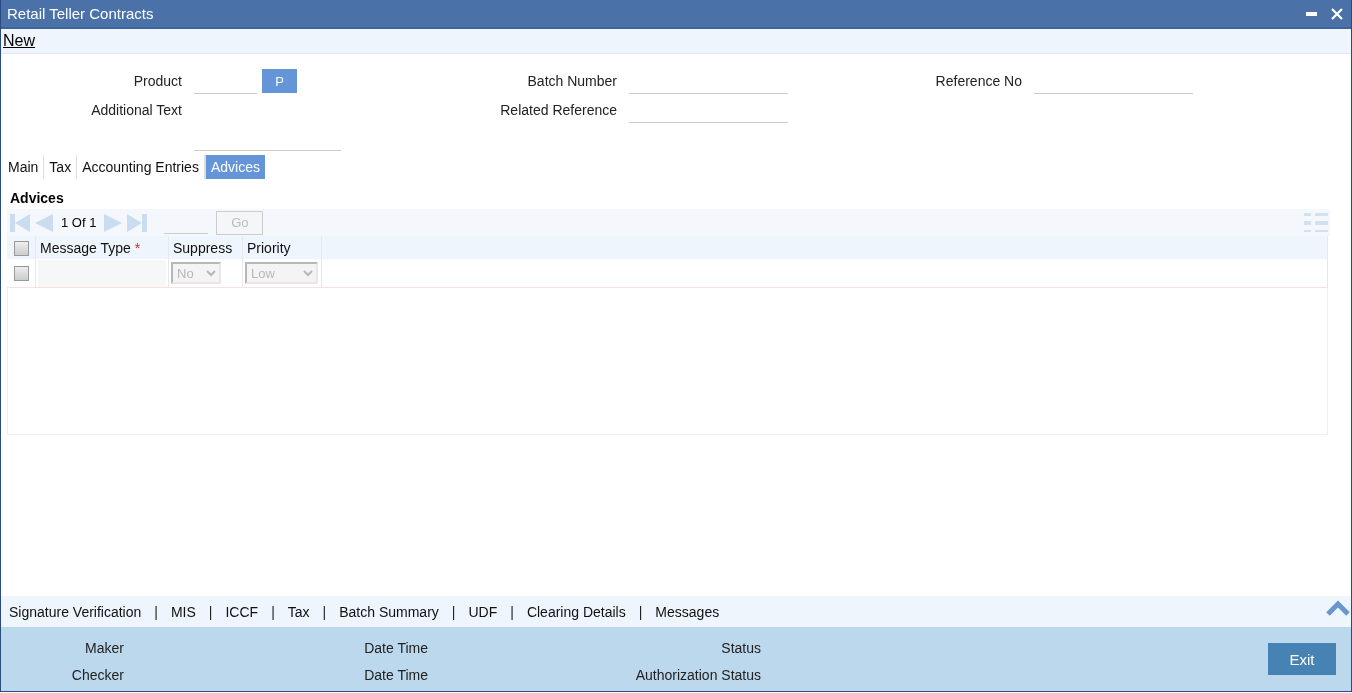 This screenshot has width=1352, height=693. I want to click on field-label: Reference No, so click(978, 80).